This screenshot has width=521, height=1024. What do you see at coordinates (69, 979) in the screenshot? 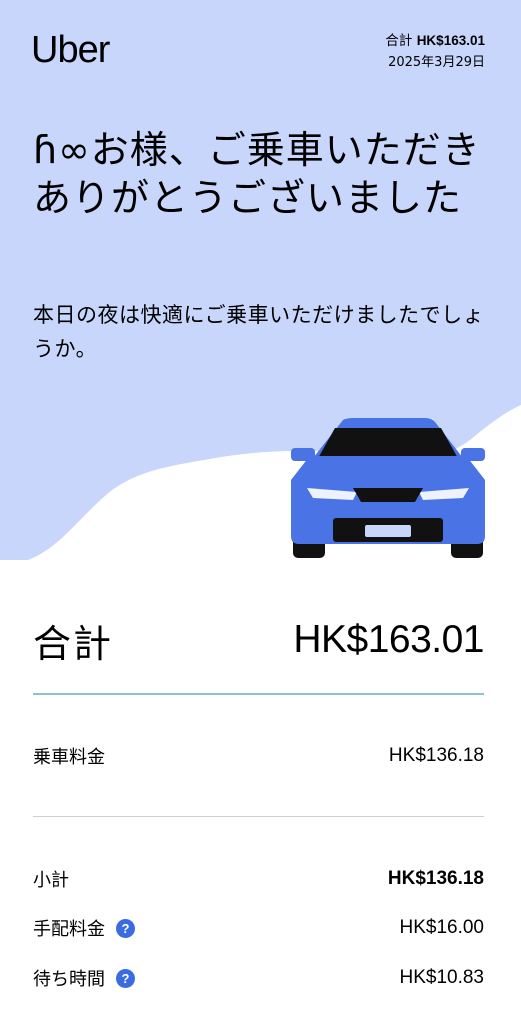
I see `wait-time-label: 待ち時間` at bounding box center [69, 979].